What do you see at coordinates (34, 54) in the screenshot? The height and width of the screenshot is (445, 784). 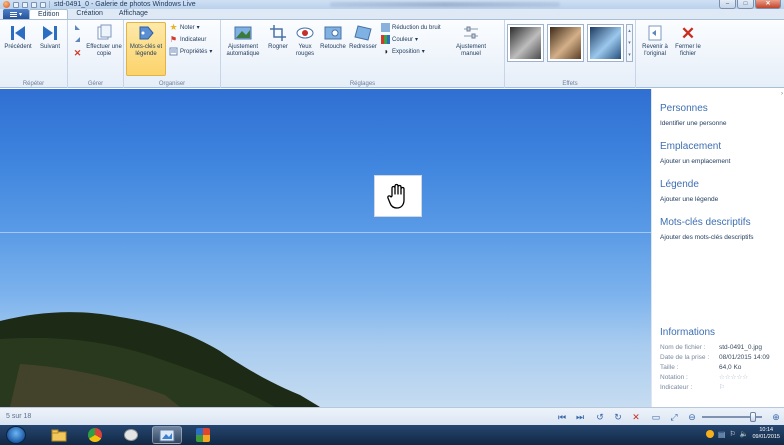 I see `group-repeter: Précédent Suivant Répéter` at bounding box center [34, 54].